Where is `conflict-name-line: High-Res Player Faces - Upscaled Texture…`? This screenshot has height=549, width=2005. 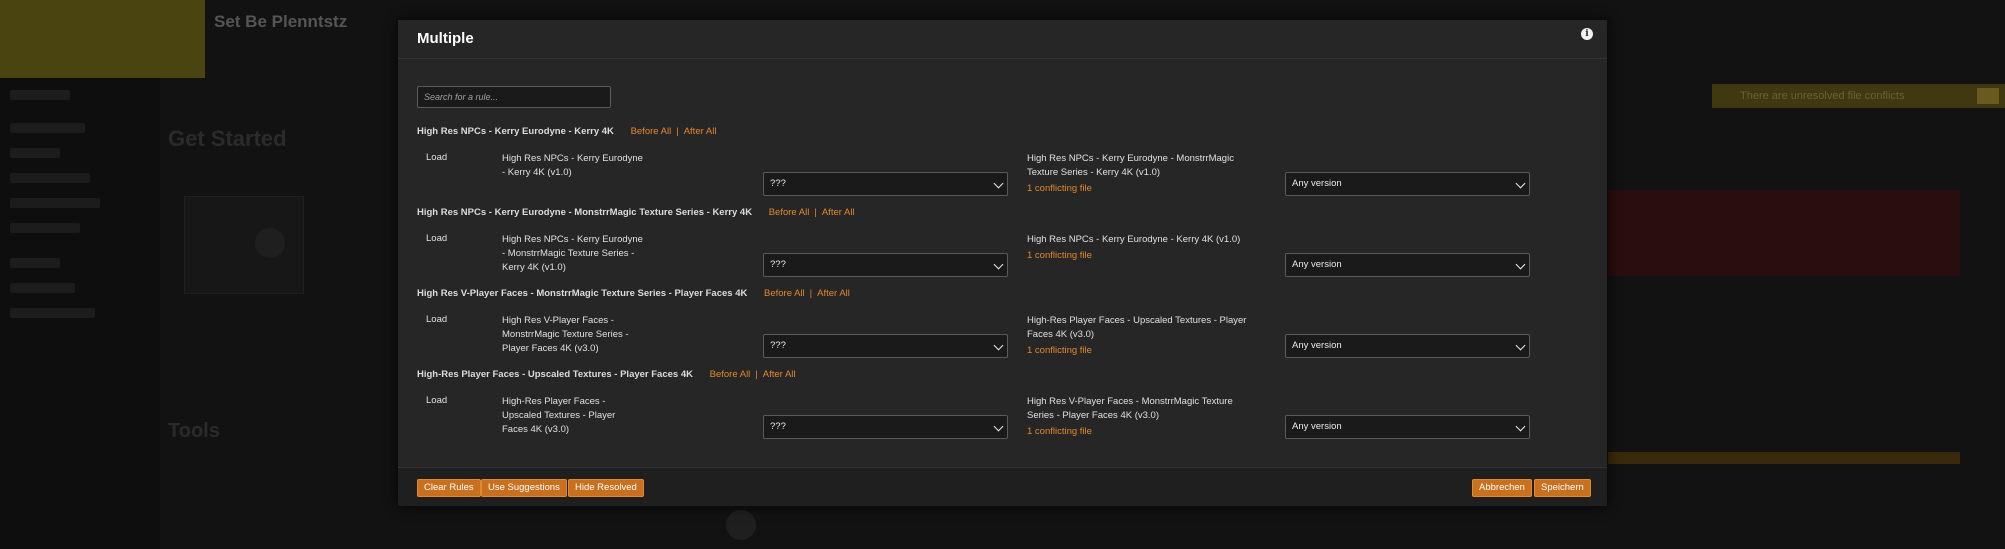
conflict-name-line: High-Res Player Faces - Upscaled Texture… is located at coordinates (1137, 320).